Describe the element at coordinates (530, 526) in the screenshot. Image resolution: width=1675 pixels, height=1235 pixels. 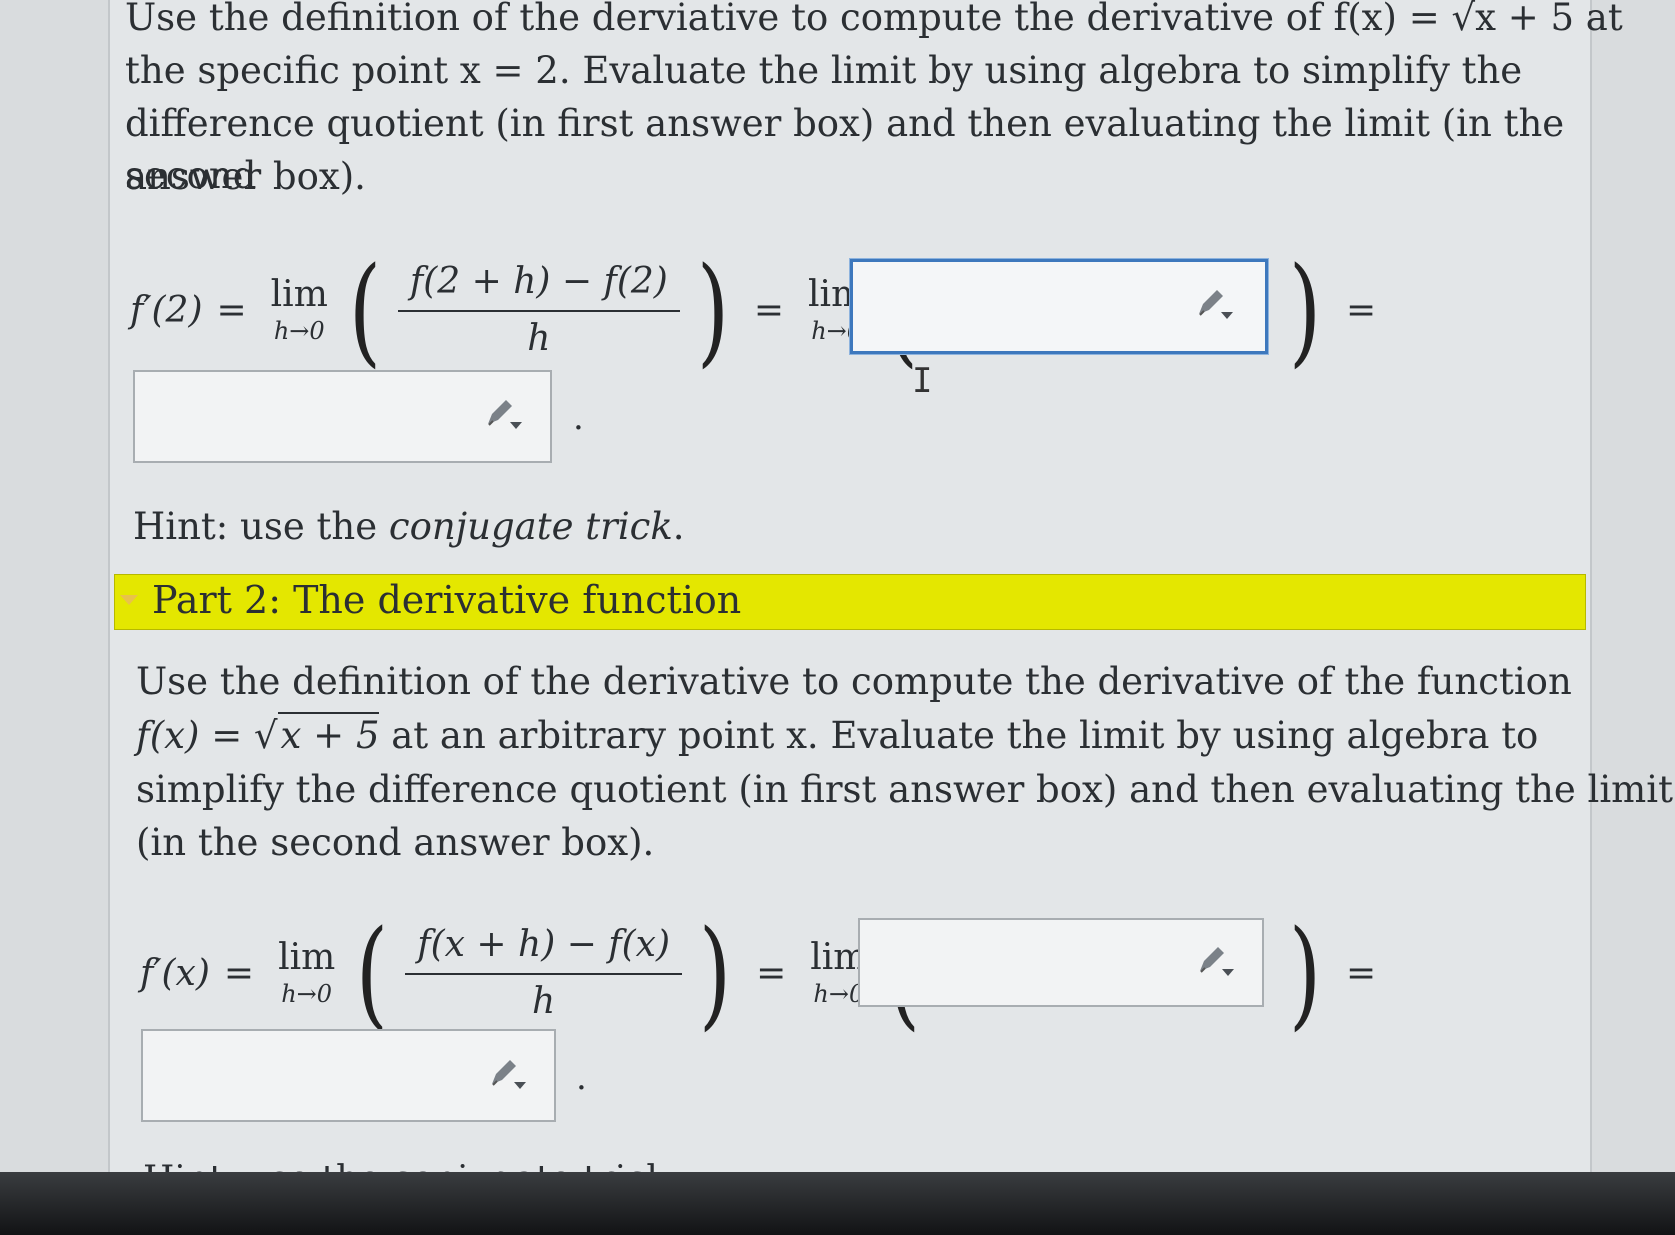
I see `part1-hint-emph: conjugate trick` at that location.